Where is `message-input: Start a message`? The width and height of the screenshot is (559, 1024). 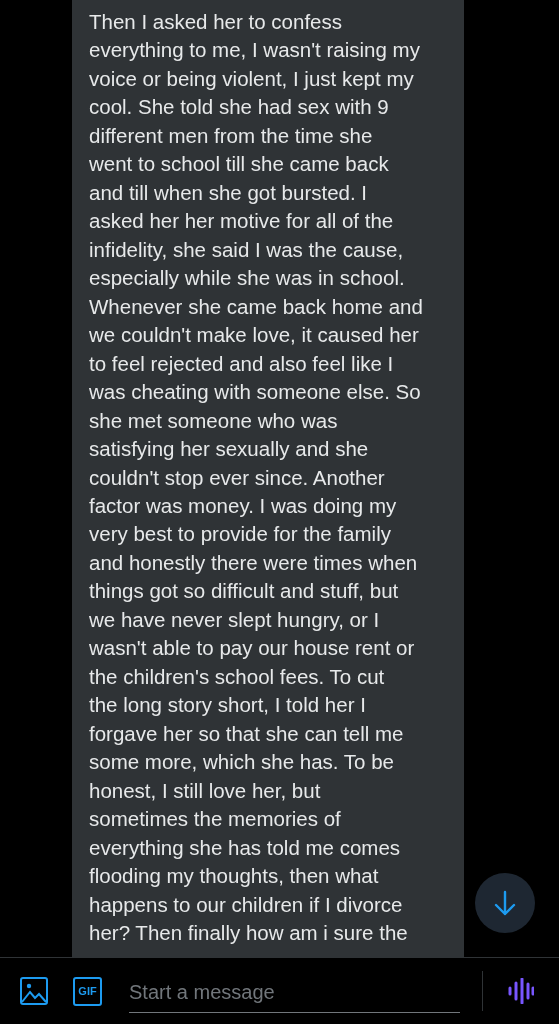
message-input: Start a message is located at coordinates (294, 993).